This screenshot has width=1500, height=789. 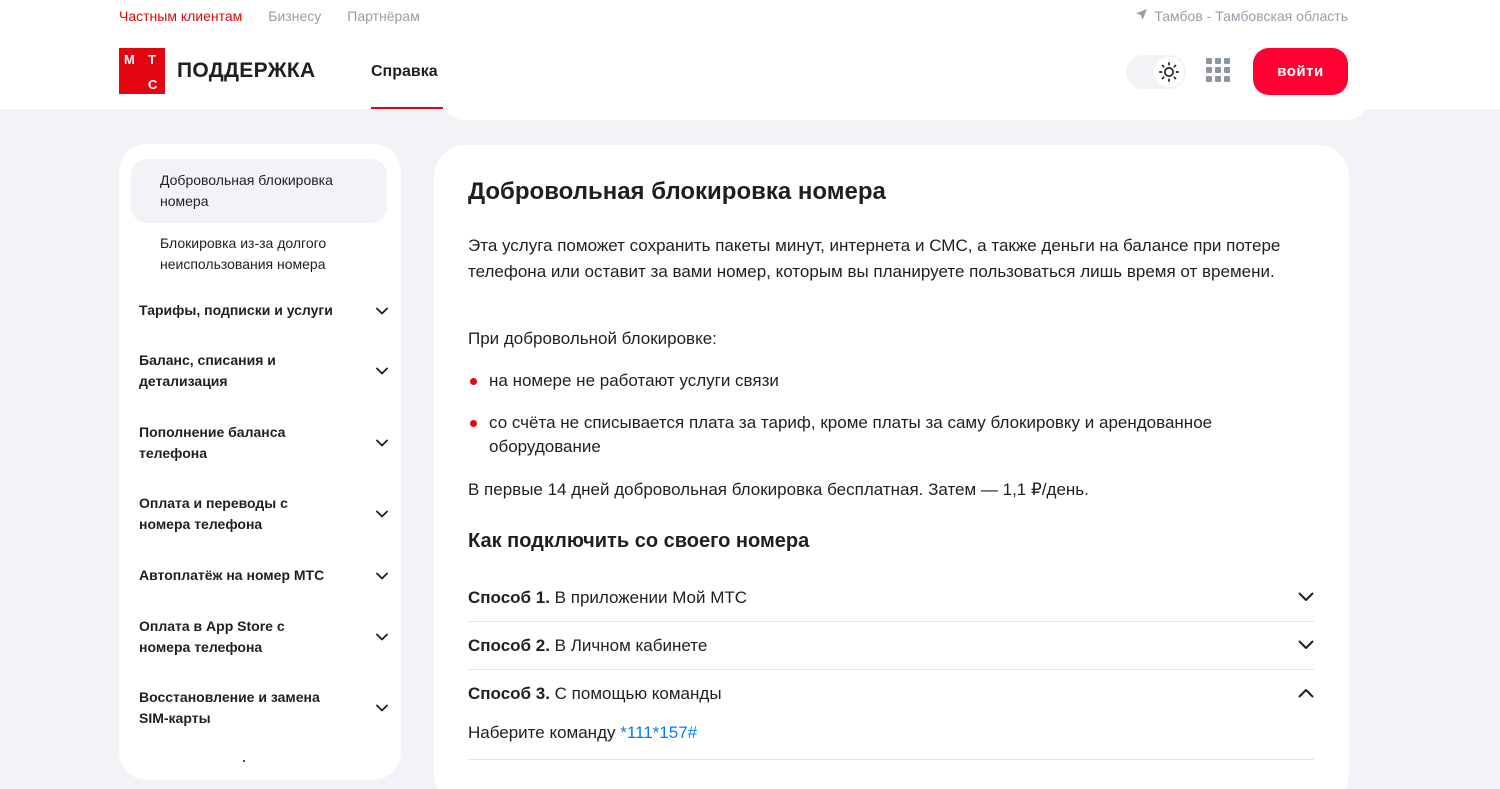 I want to click on accordion-method-1: Способ 1. В приложении Мой МТС, so click(x=891, y=598).